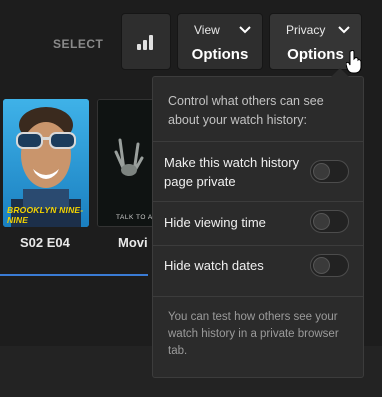 The height and width of the screenshot is (397, 382). What do you see at coordinates (133, 242) in the screenshot?
I see `poster-caption: Movi` at bounding box center [133, 242].